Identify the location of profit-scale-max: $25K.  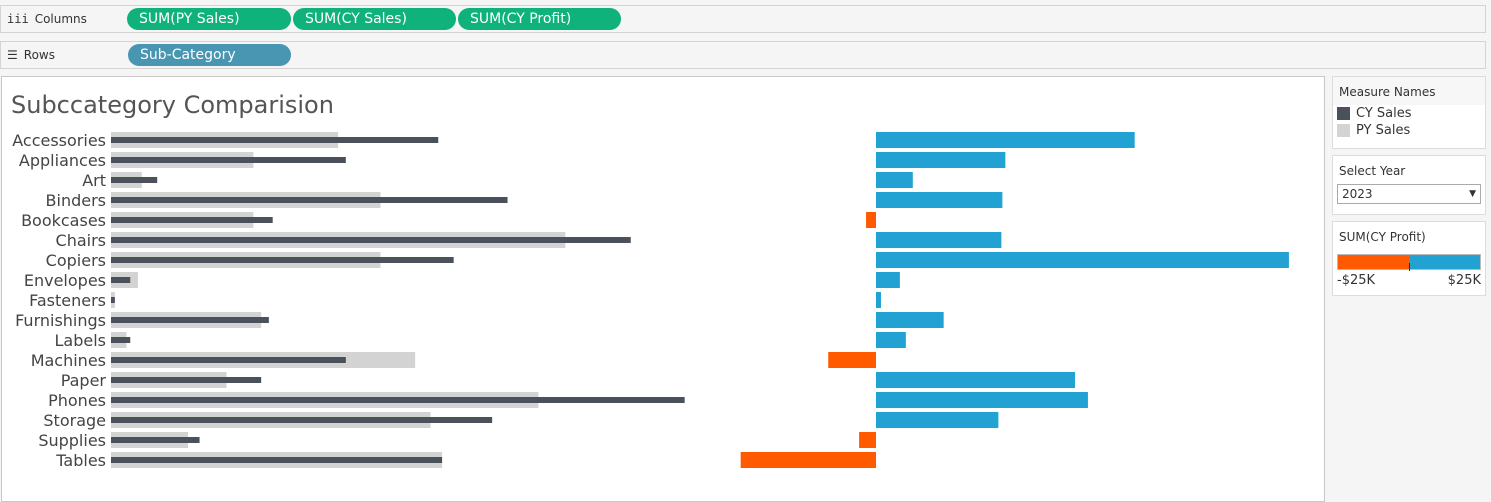
(1464, 280).